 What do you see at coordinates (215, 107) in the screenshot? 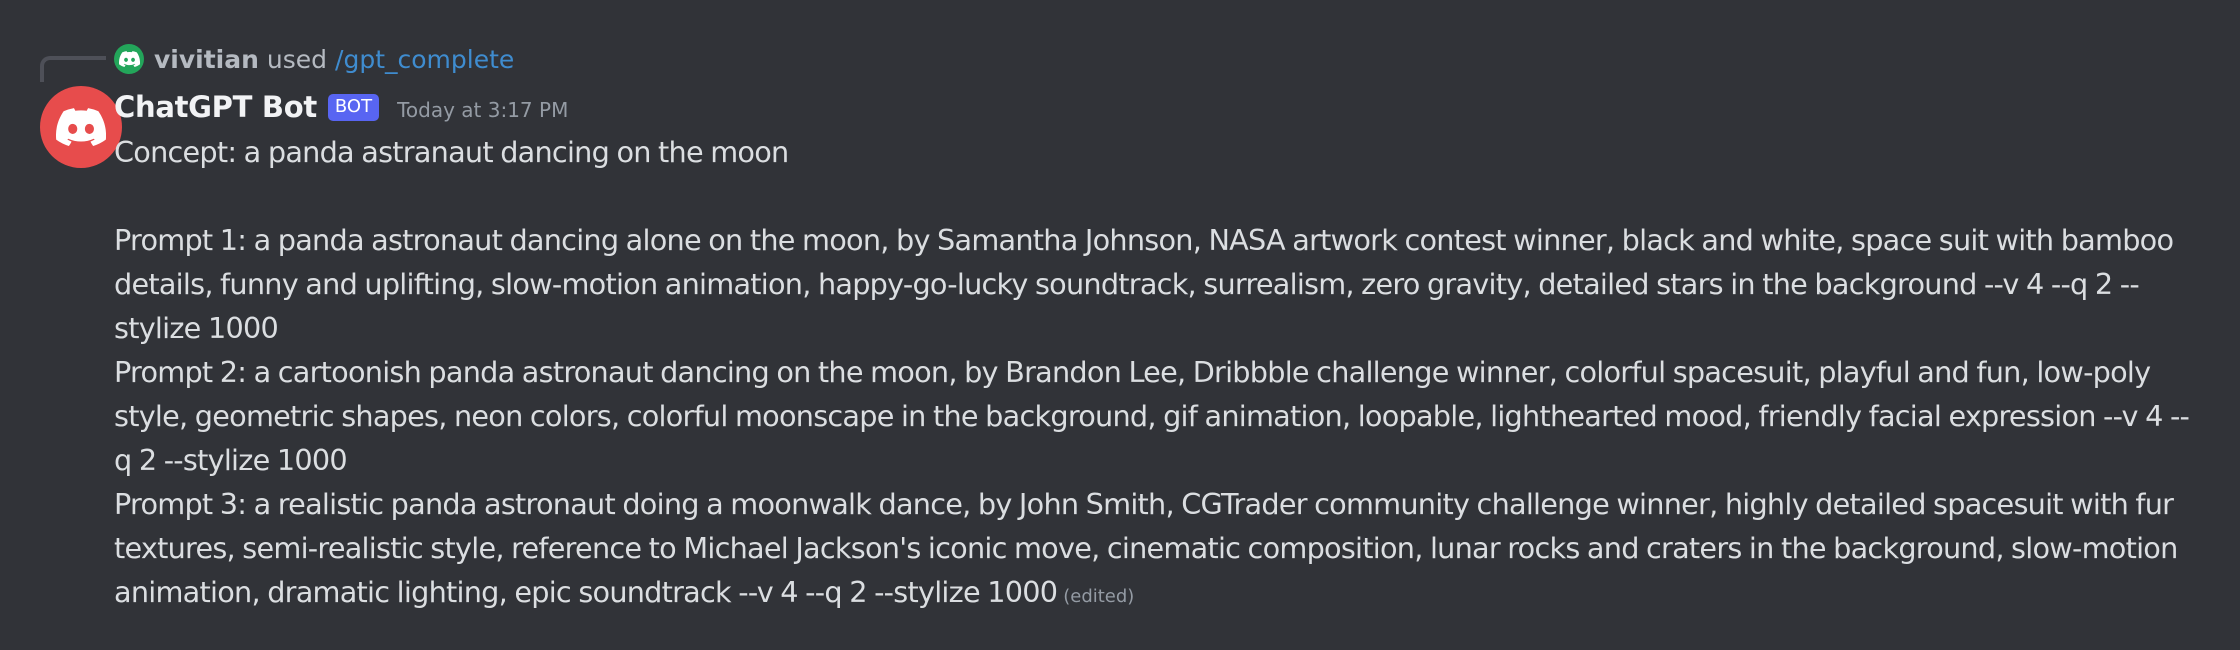
I see `author-name: ChatGPT Bot` at bounding box center [215, 107].